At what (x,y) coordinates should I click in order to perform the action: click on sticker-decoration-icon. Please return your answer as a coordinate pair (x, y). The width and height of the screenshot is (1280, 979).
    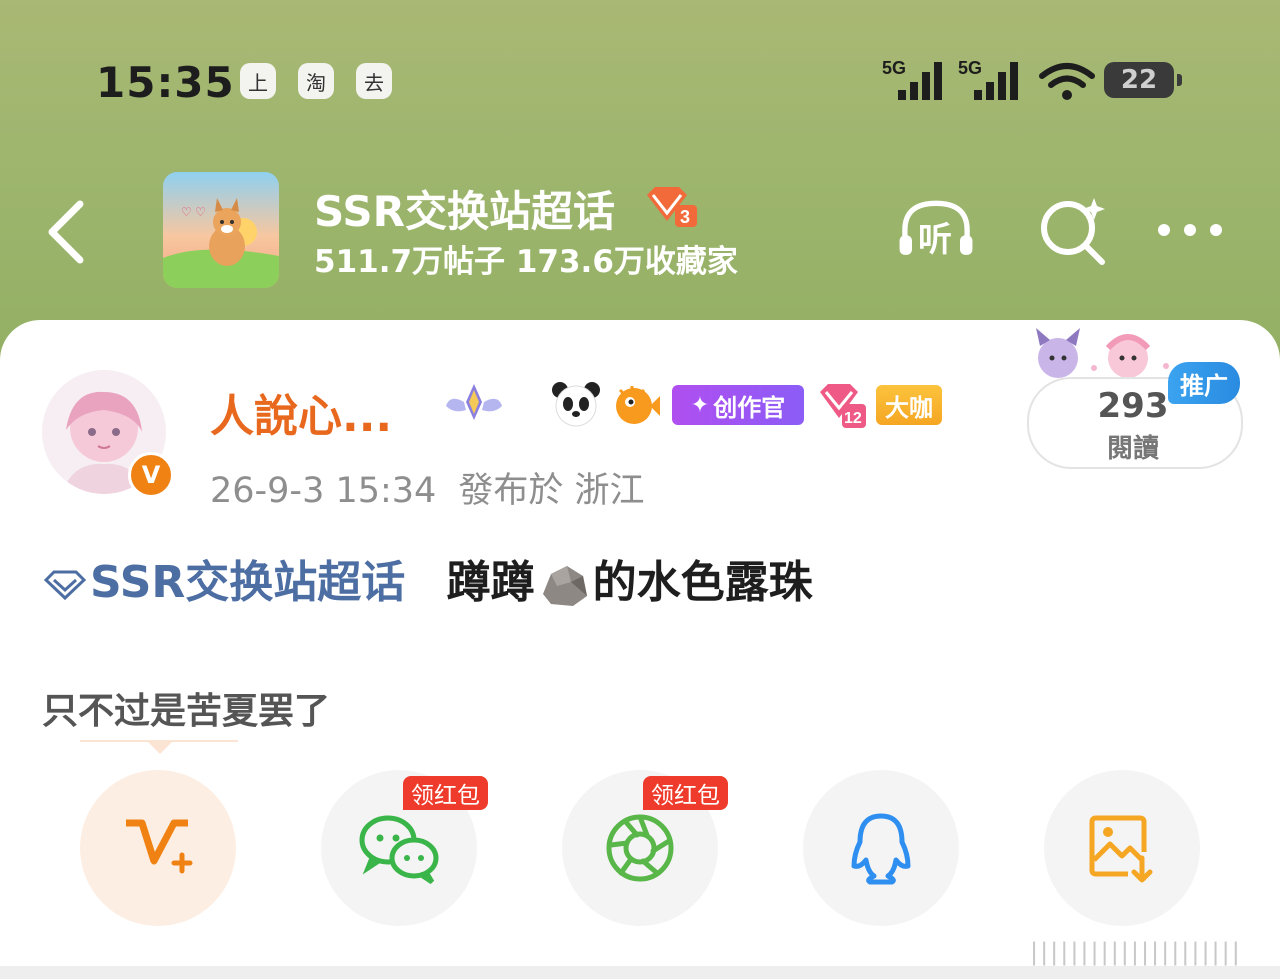
    Looking at the image, I should click on (1102, 353).